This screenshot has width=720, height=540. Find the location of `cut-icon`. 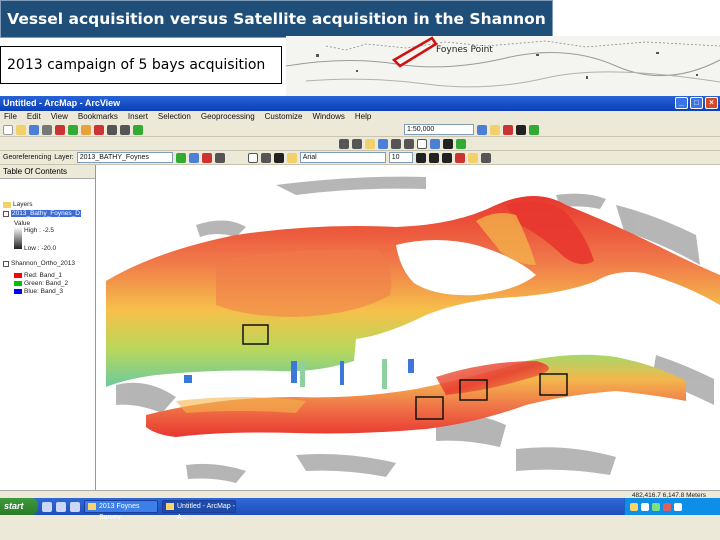

cut-icon is located at coordinates (60, 129).